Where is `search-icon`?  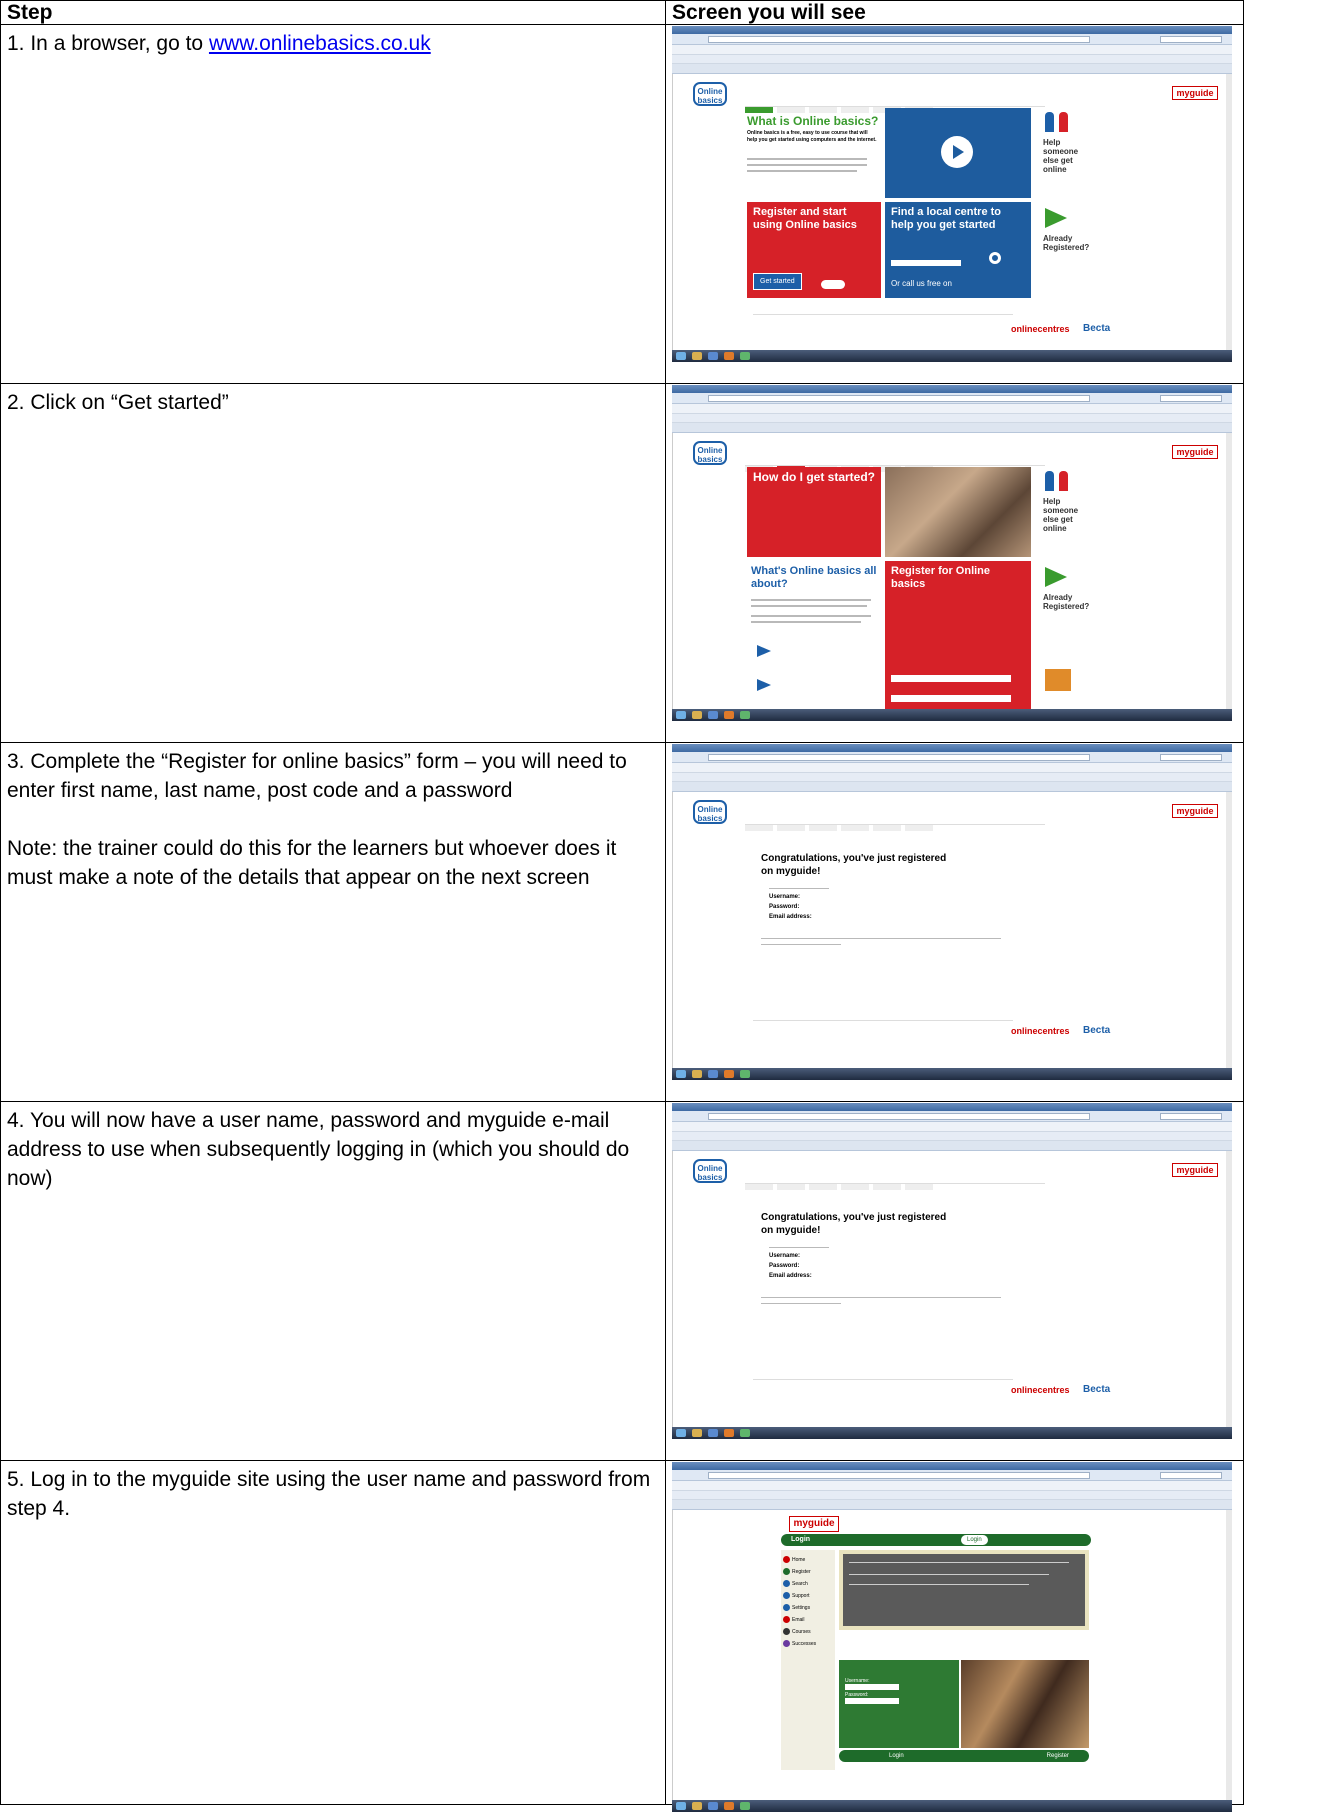 search-icon is located at coordinates (995, 258).